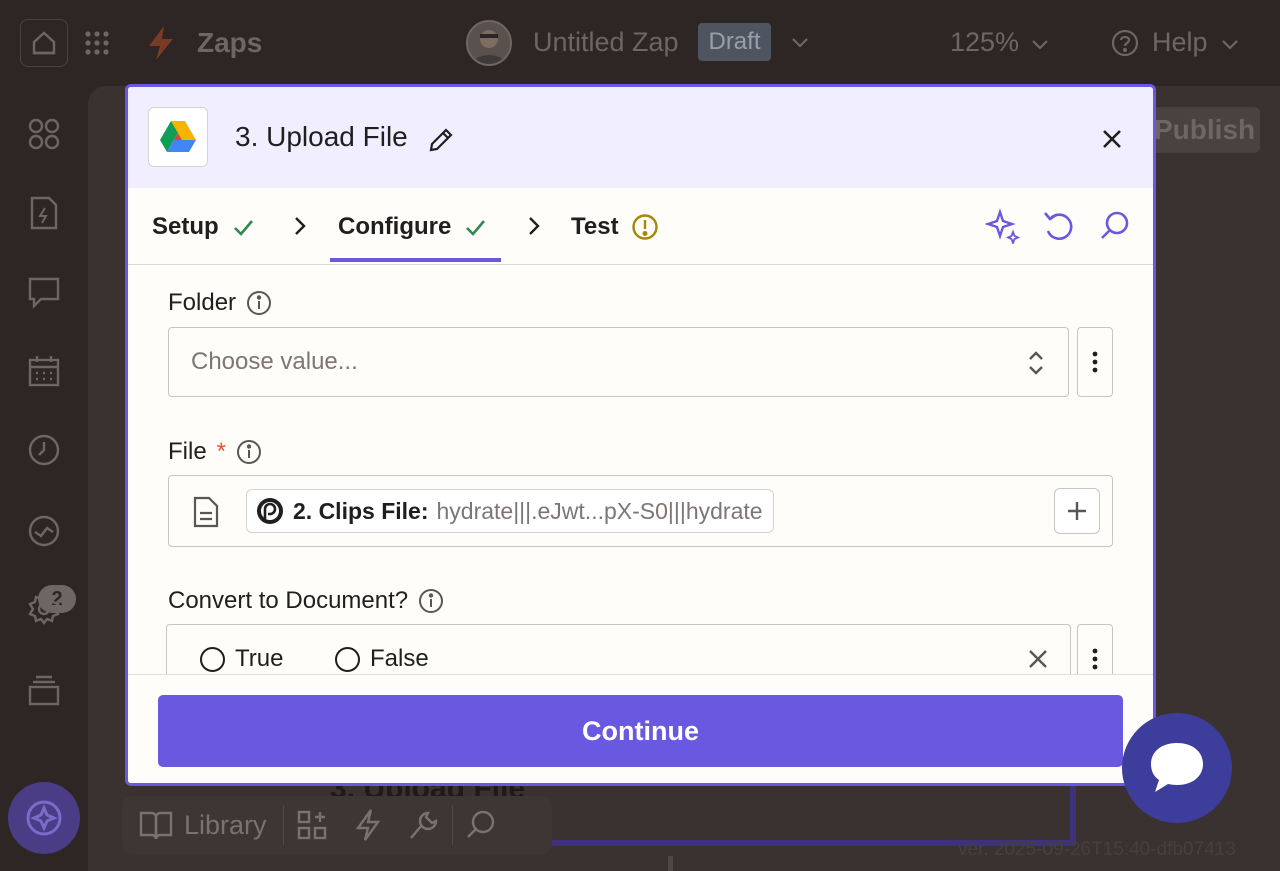 The image size is (1280, 871). I want to click on chat-icon, so click(44, 292).